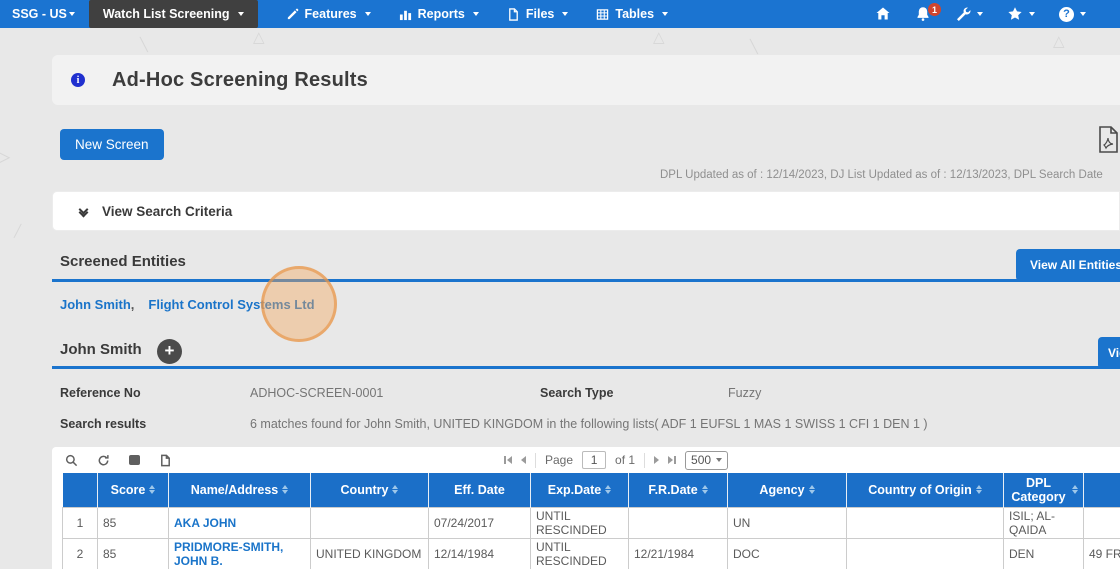 The width and height of the screenshot is (1120, 569). I want to click on search-icon, so click(71, 460).